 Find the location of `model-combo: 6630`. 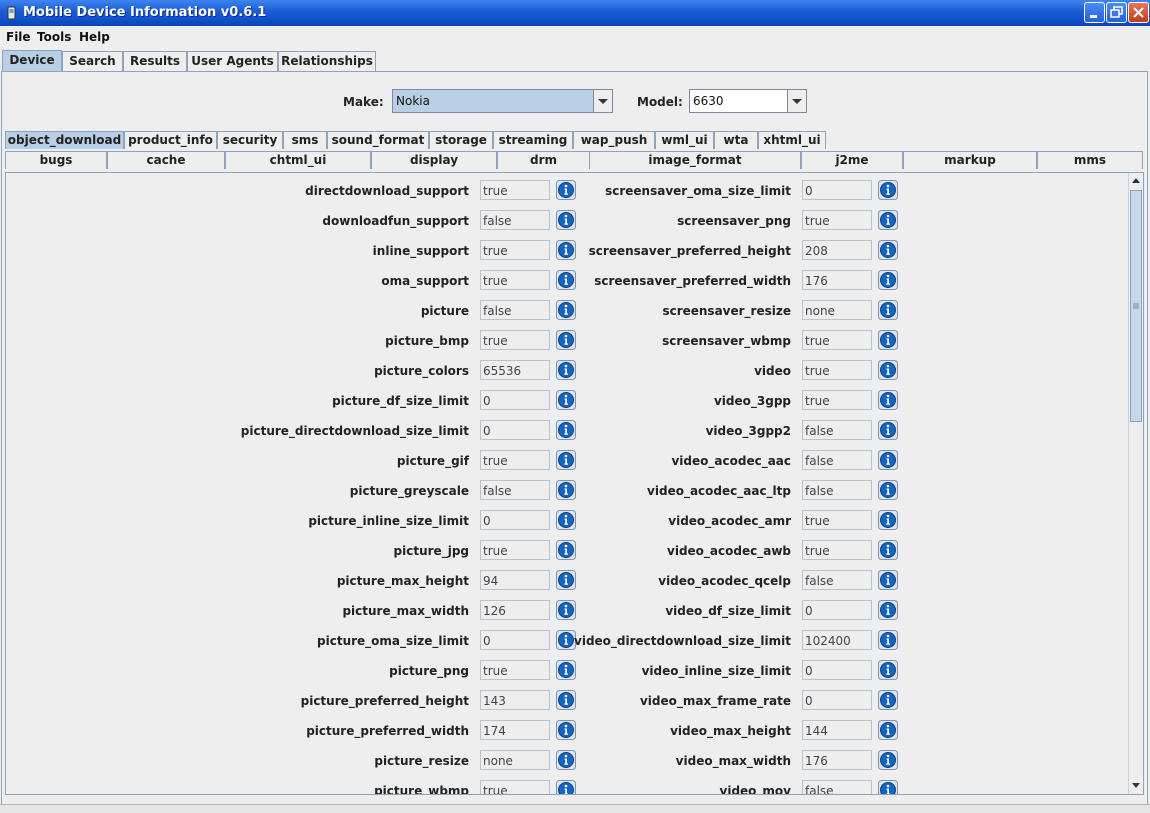

model-combo: 6630 is located at coordinates (748, 101).